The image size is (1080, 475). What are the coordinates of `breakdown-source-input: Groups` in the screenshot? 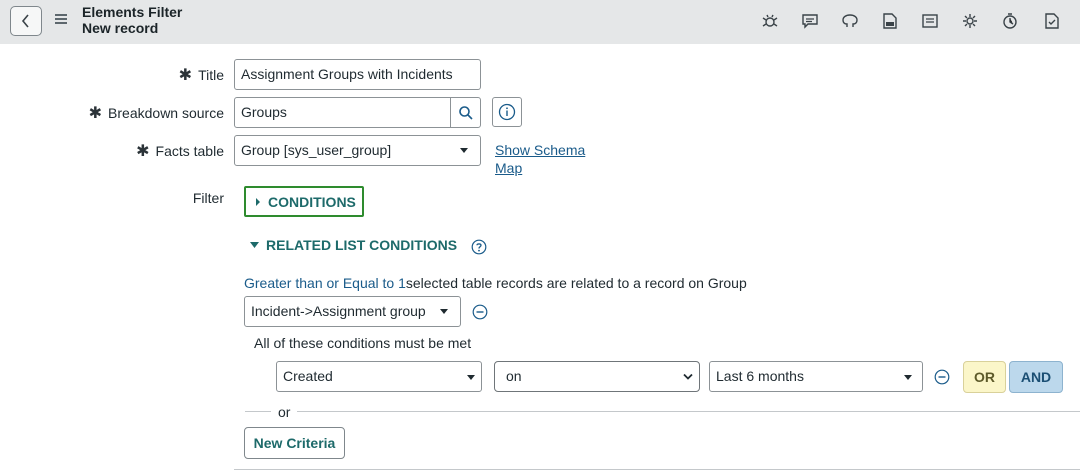 It's located at (357, 112).